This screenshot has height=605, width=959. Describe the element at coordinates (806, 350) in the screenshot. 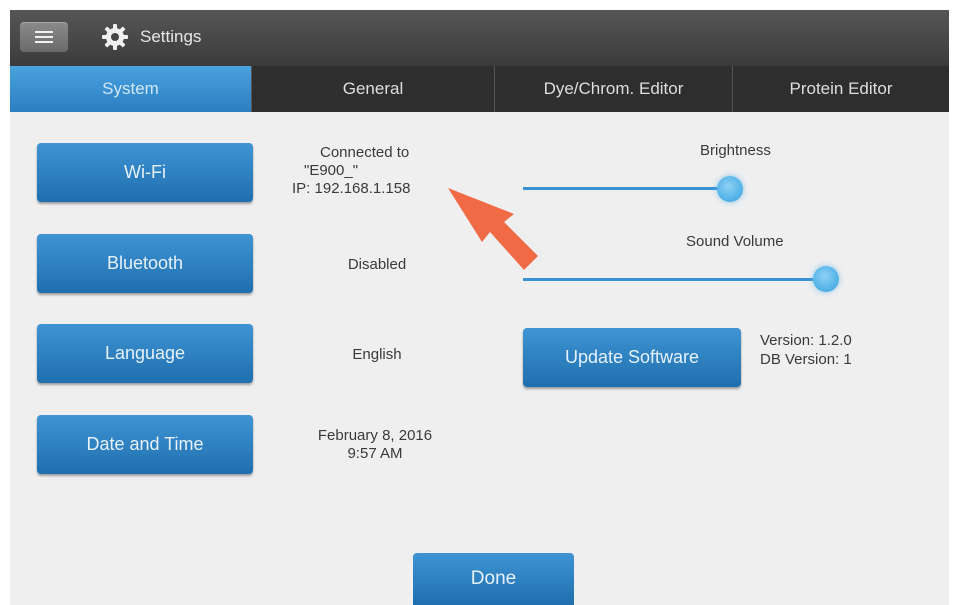

I see `version-info: Version: 1.2.0 DB Version: 1` at that location.